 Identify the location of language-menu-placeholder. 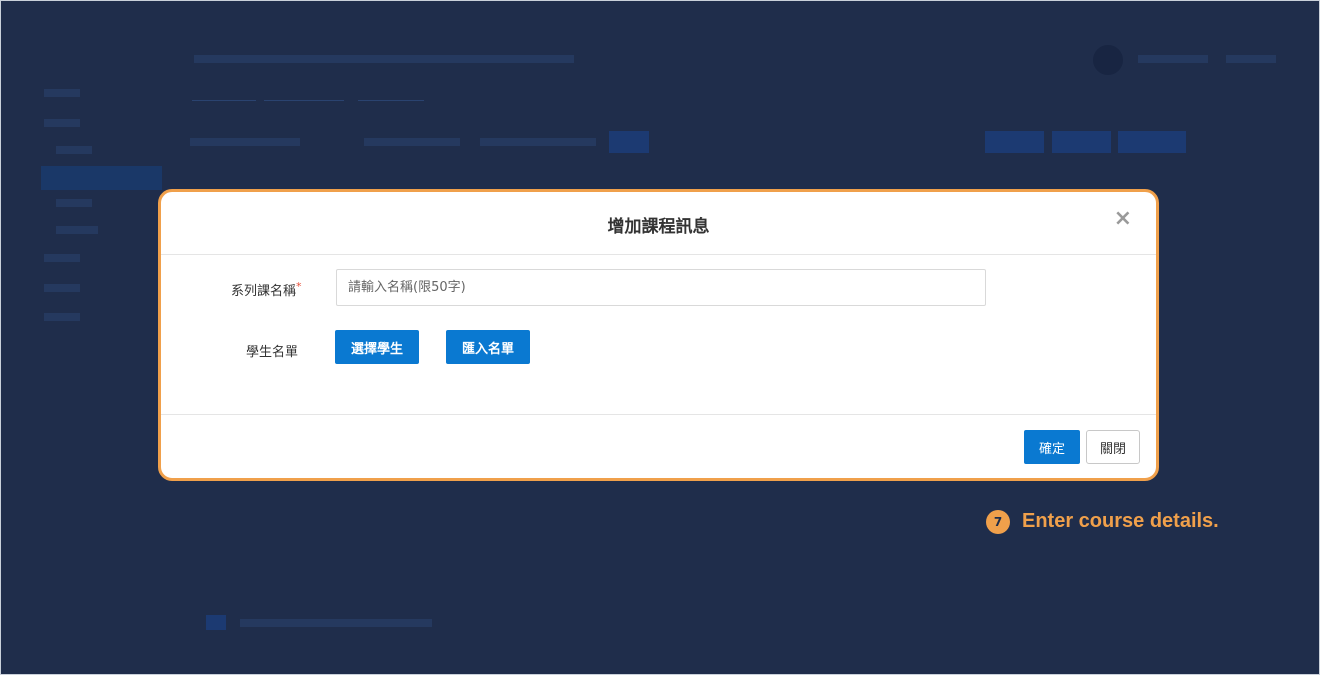
(1251, 59).